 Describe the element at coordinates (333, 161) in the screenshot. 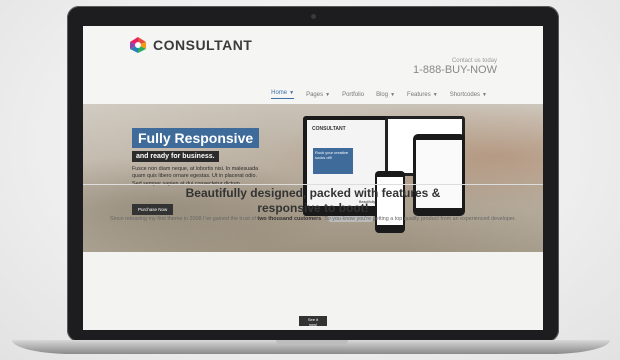

I see `mini-hero-text: Rock your creative socks off!` at that location.